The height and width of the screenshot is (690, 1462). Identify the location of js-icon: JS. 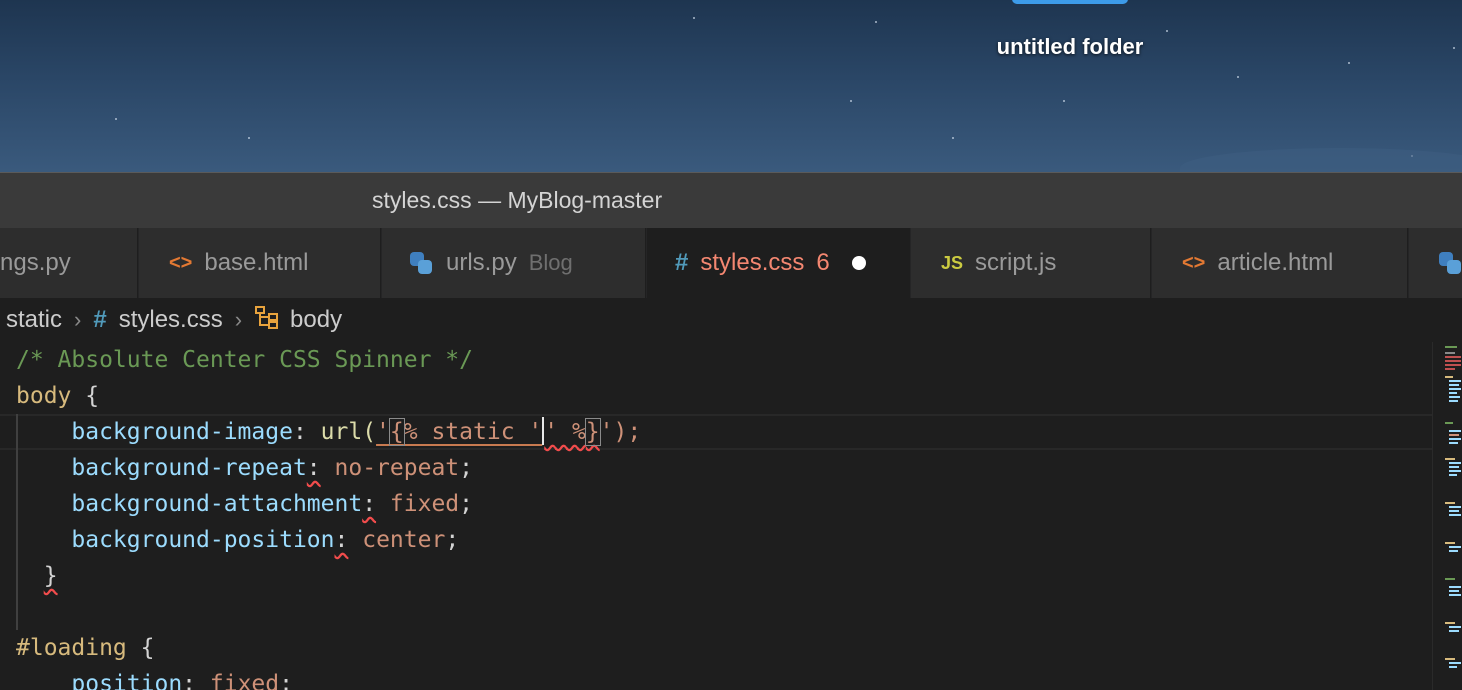
(952, 262).